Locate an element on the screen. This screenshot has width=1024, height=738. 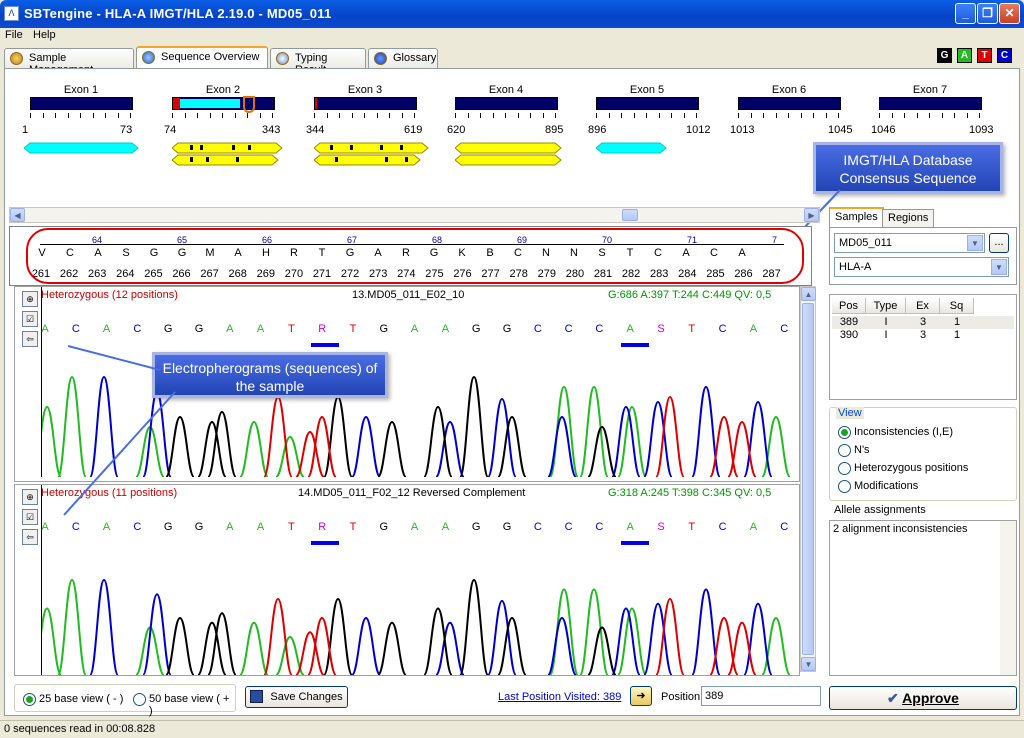
radio-inconsistencies: Inconsistencies (I,E) is located at coordinates (895, 432).